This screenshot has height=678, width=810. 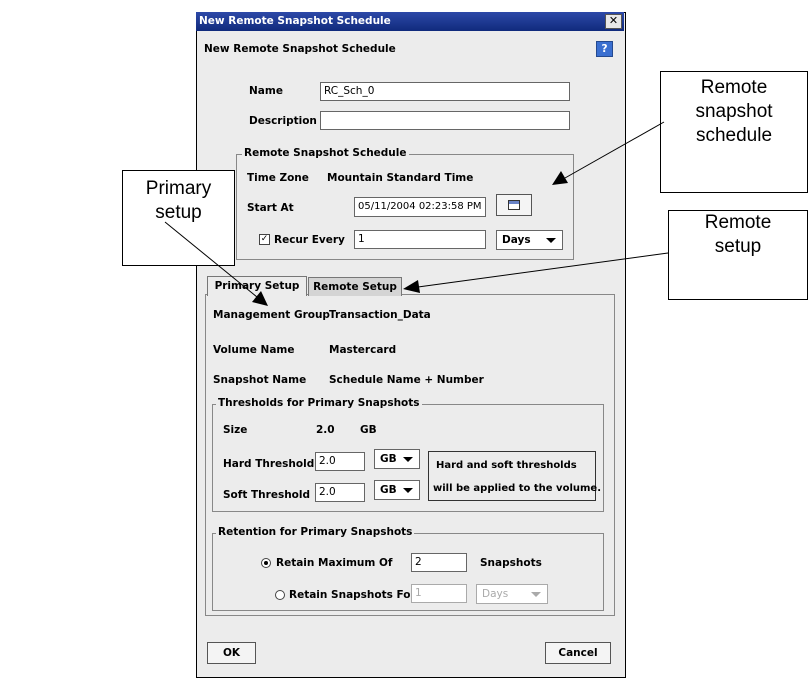 What do you see at coordinates (411, 286) in the screenshot?
I see `arrow-remote-head` at bounding box center [411, 286].